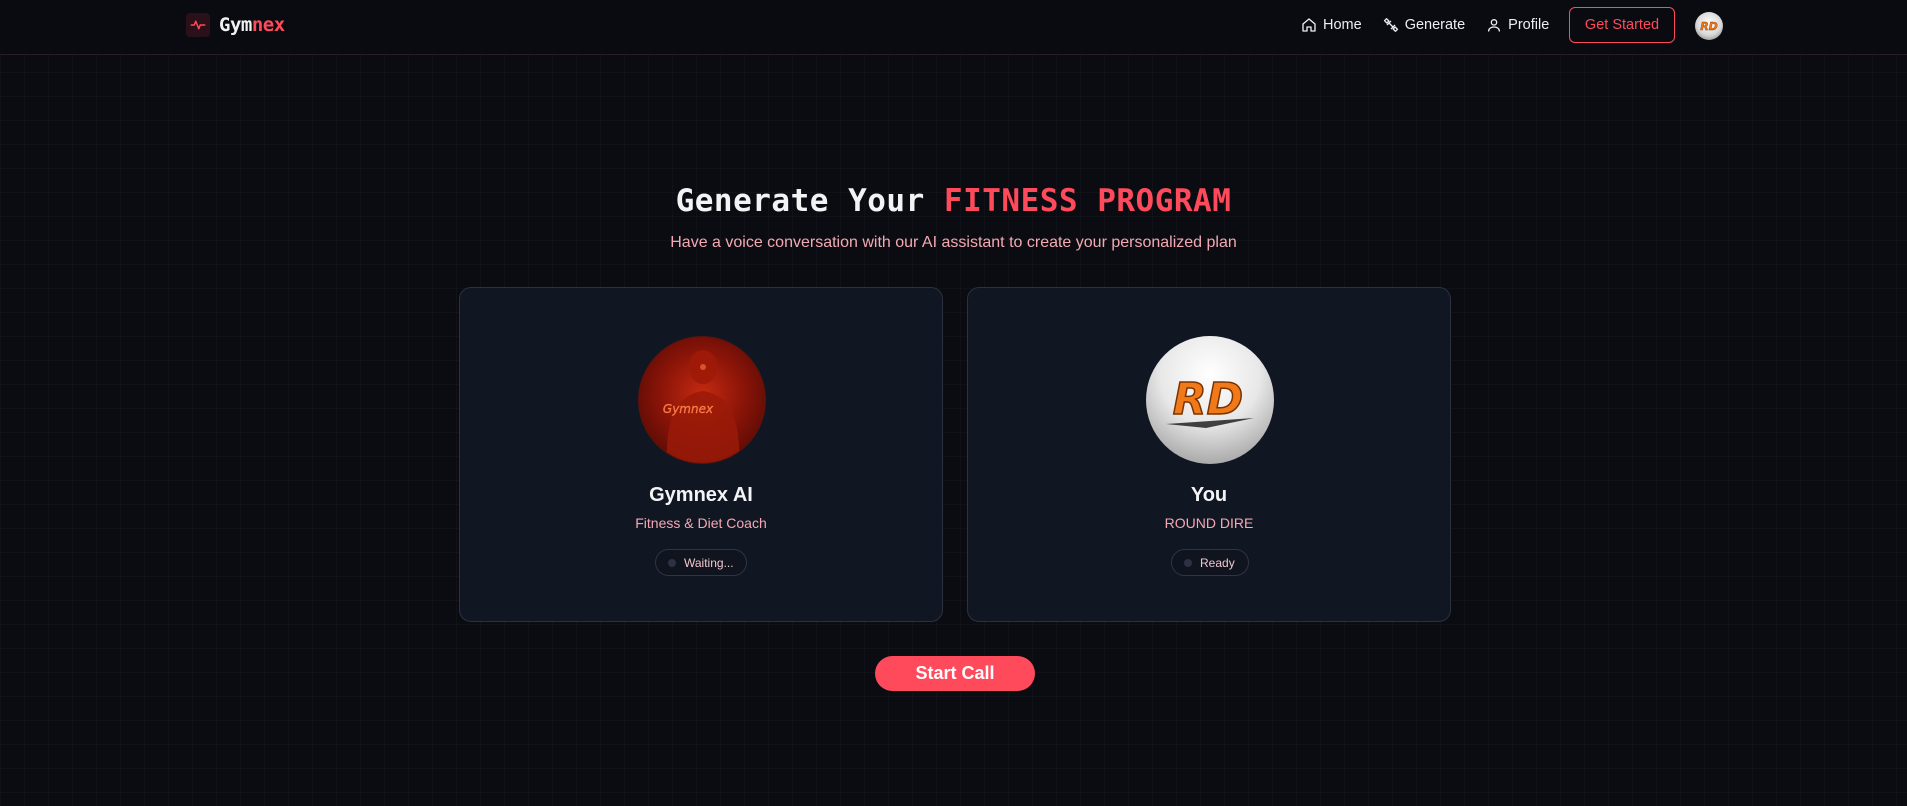  I want to click on user-status-badge: Ready, so click(1210, 562).